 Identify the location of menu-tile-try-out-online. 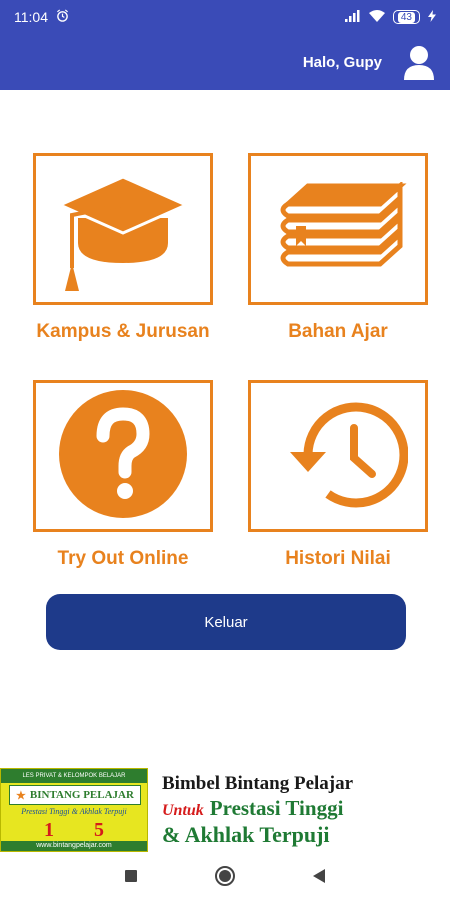
(123, 456).